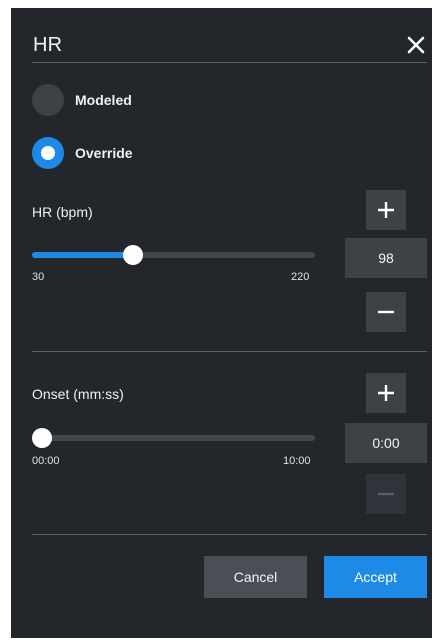 The width and height of the screenshot is (436, 643). What do you see at coordinates (416, 45) in the screenshot?
I see `close-icon` at bounding box center [416, 45].